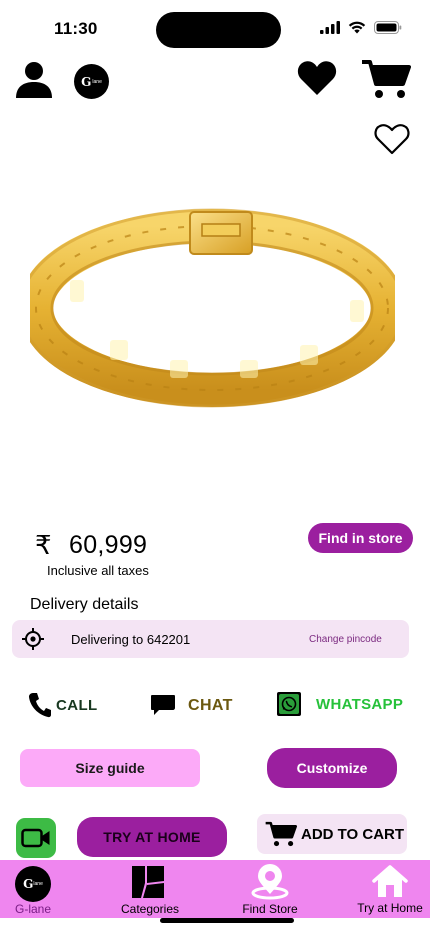 Image resolution: width=430 pixels, height=932 pixels. What do you see at coordinates (332, 768) in the screenshot?
I see `customize-button: Customize` at bounding box center [332, 768].